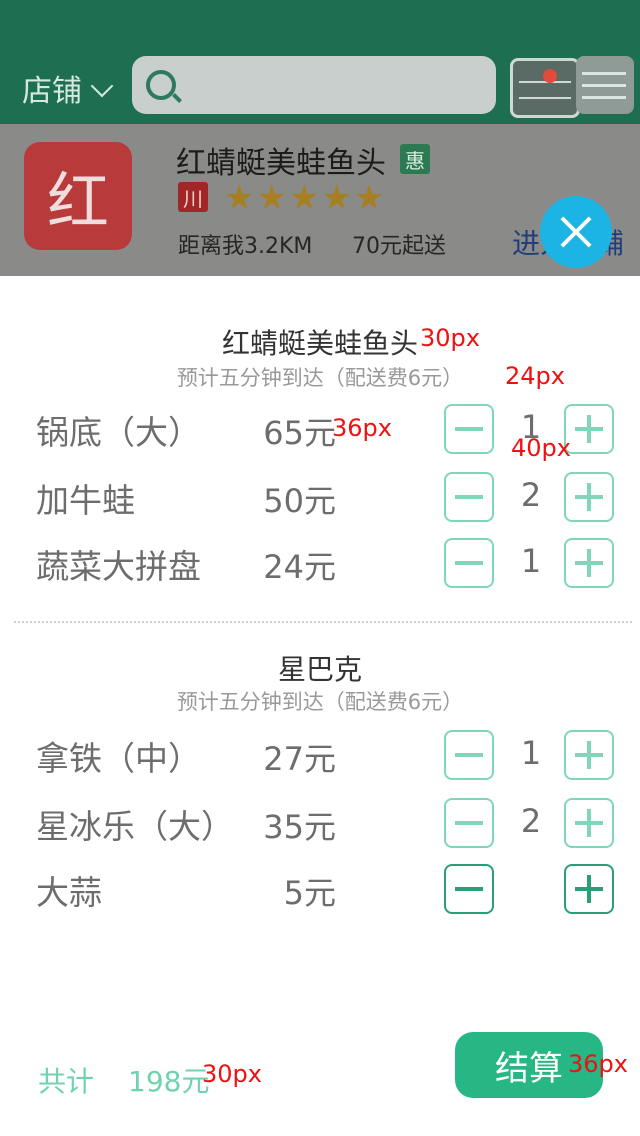 The image size is (640, 1136). What do you see at coordinates (299, 759) in the screenshot?
I see `item-price: 27元` at bounding box center [299, 759].